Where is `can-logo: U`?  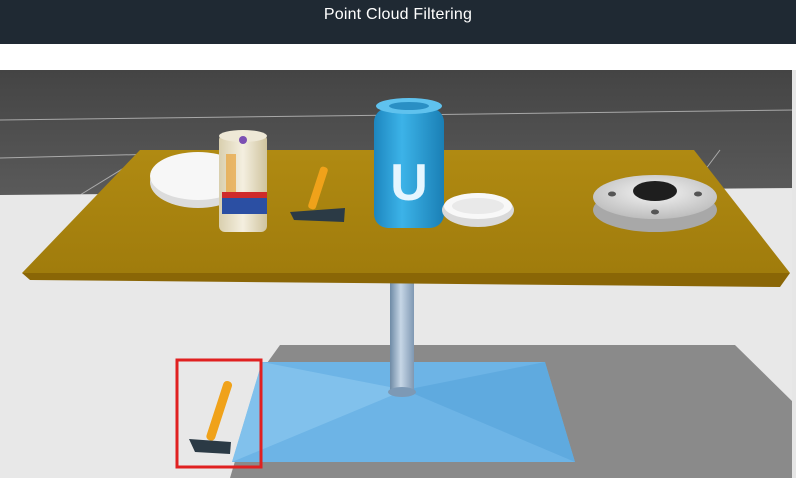
can-logo: U is located at coordinates (409, 183).